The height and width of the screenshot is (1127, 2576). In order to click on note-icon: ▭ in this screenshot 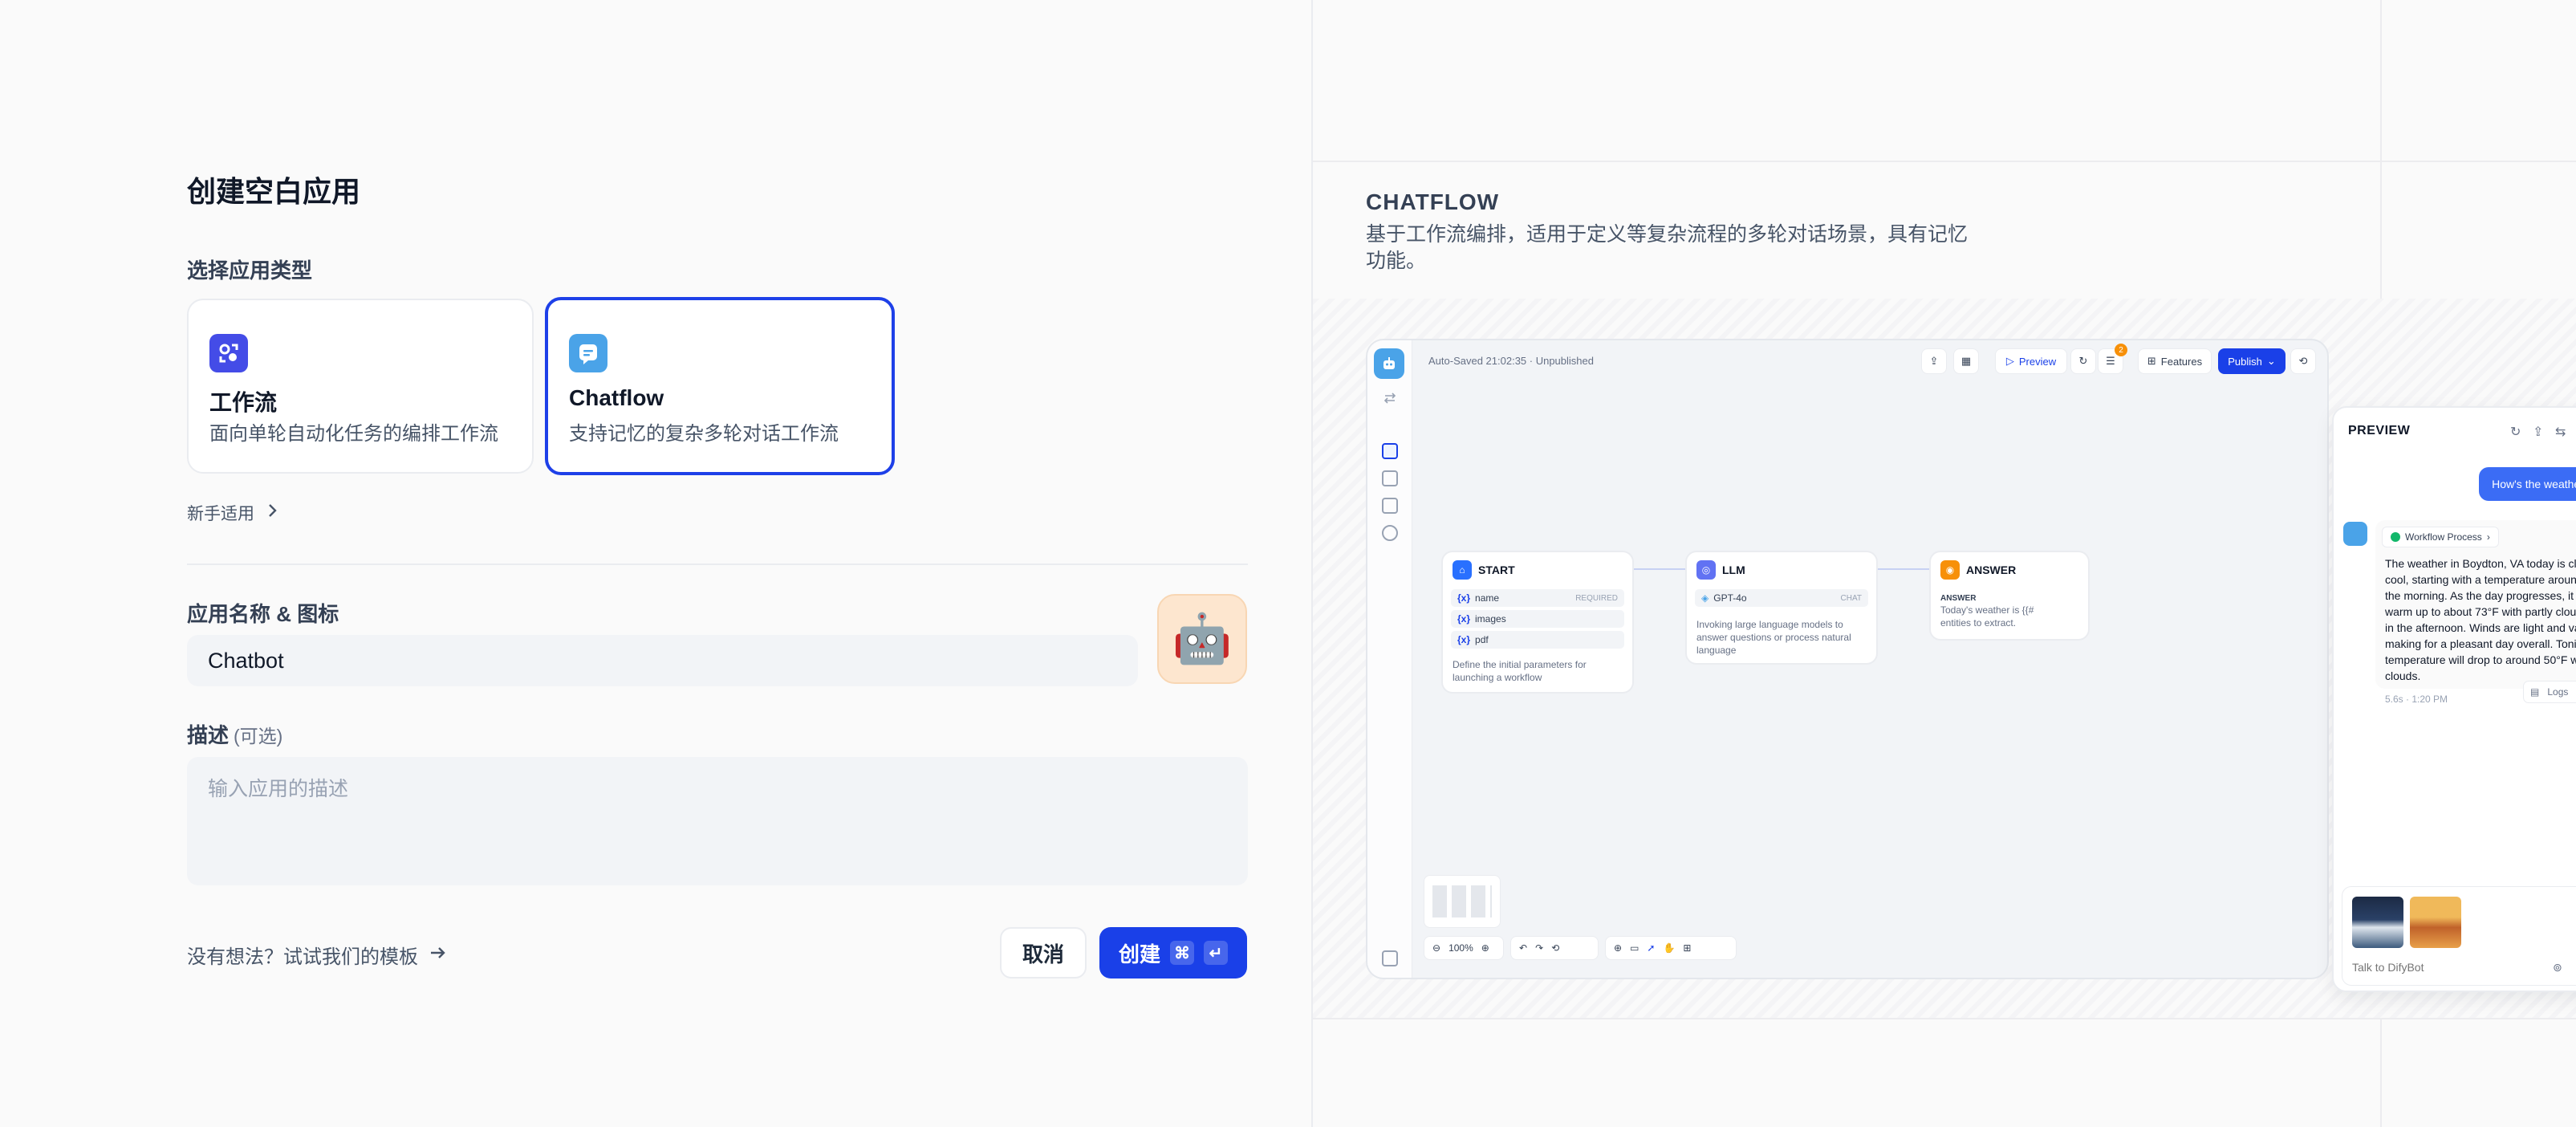, I will do `click(1635, 948)`.